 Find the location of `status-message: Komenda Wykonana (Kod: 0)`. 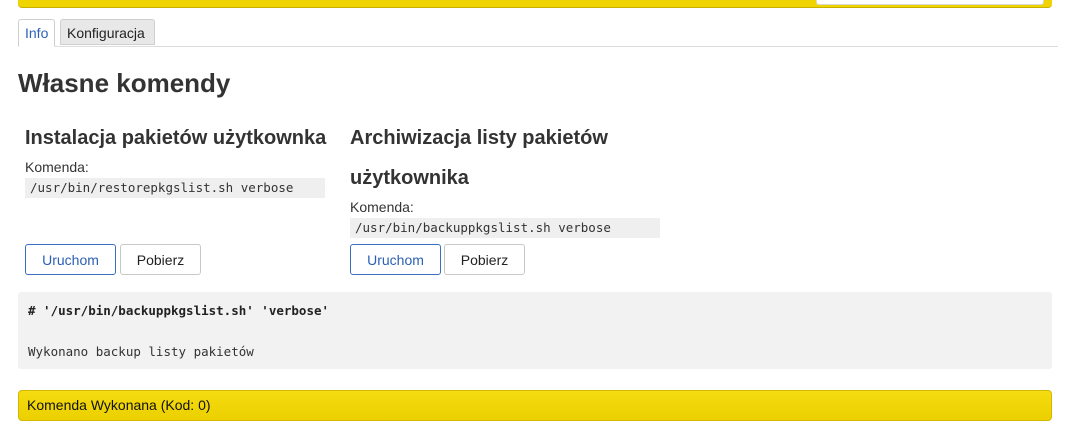

status-message: Komenda Wykonana (Kod: 0) is located at coordinates (535, 405).